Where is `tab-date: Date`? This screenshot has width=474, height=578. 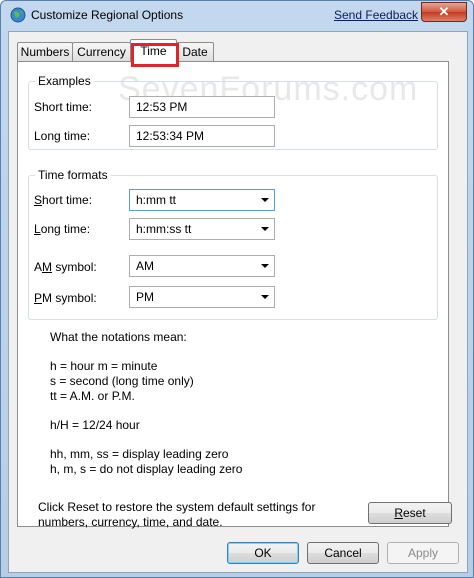
tab-date: Date is located at coordinates (195, 51).